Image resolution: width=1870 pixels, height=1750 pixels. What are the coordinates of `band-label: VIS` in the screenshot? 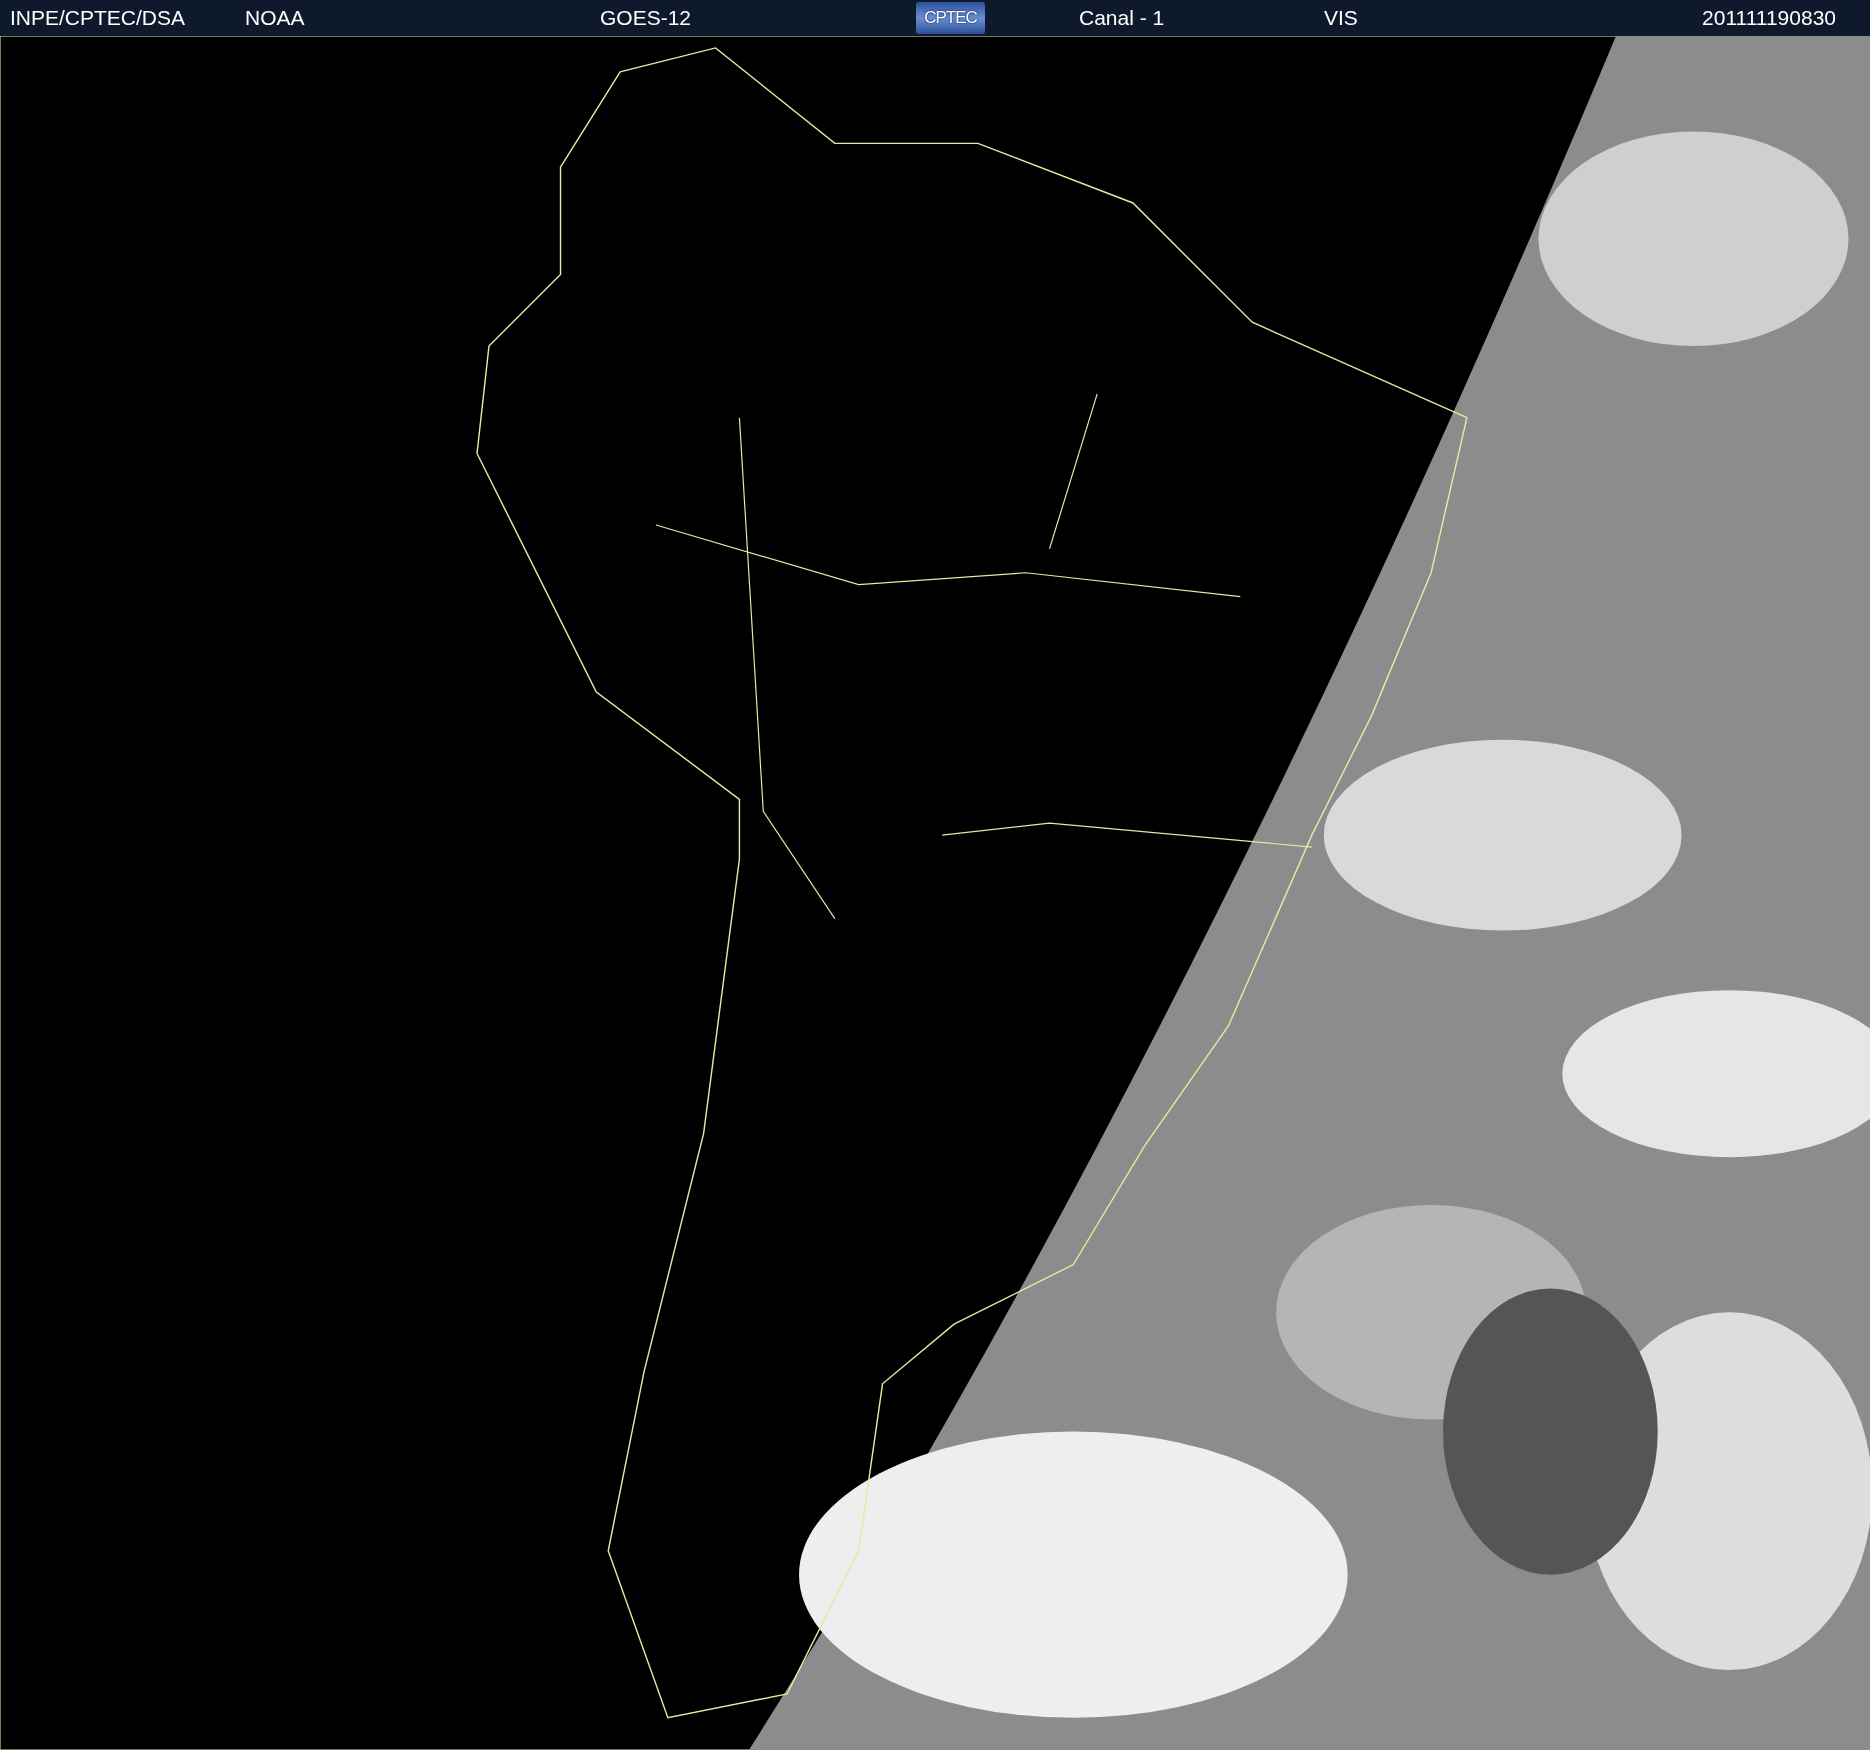 It's located at (1341, 18).